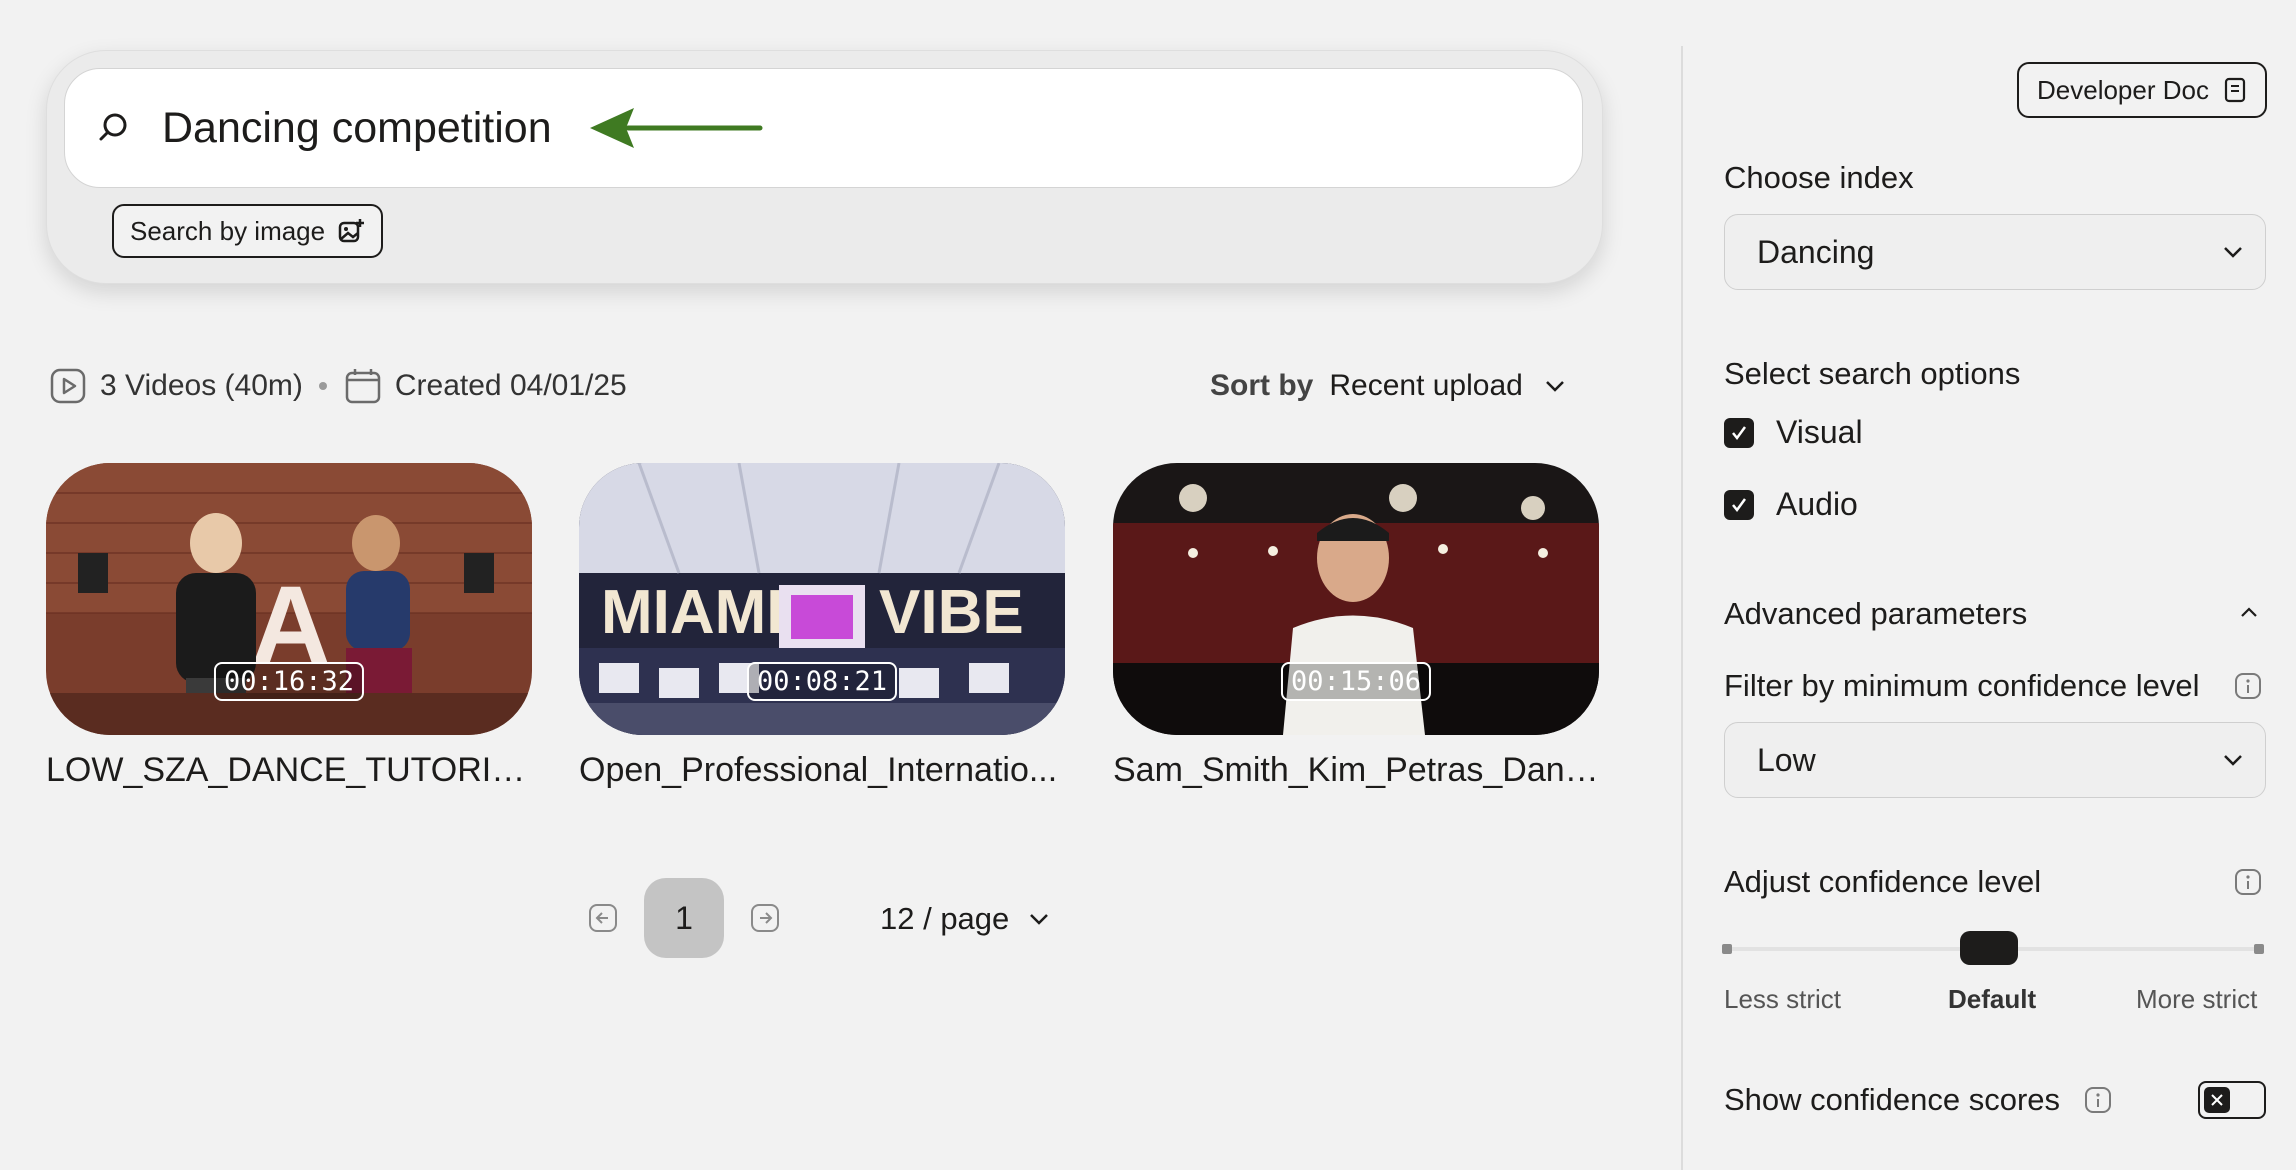 This screenshot has height=1170, width=2296. Describe the element at coordinates (357, 128) in the screenshot. I see `search-query-text: Dancing competition` at that location.